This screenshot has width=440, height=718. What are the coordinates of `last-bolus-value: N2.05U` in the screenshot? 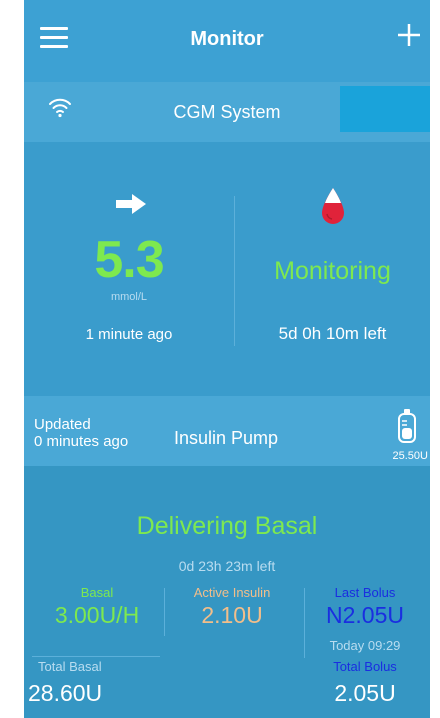 It's located at (365, 615).